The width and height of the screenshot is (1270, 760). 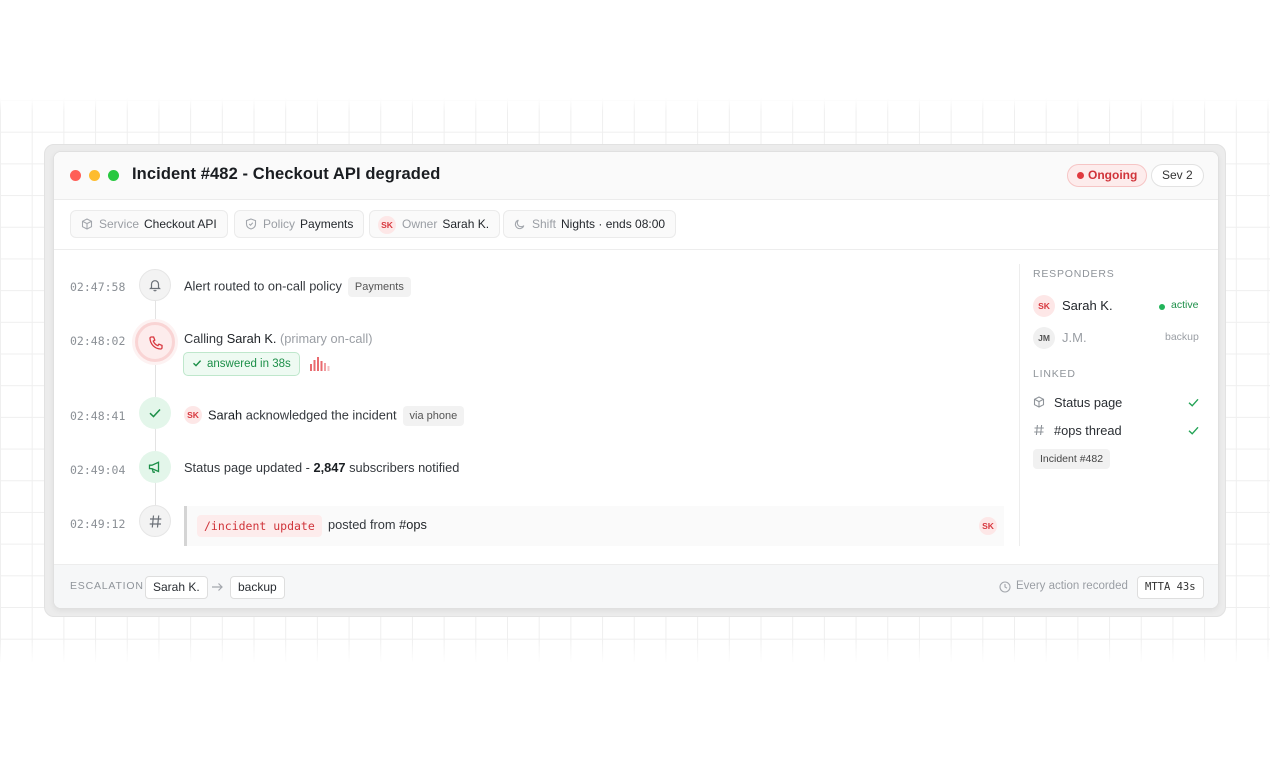 I want to click on channel-tag: via phone, so click(x=433, y=416).